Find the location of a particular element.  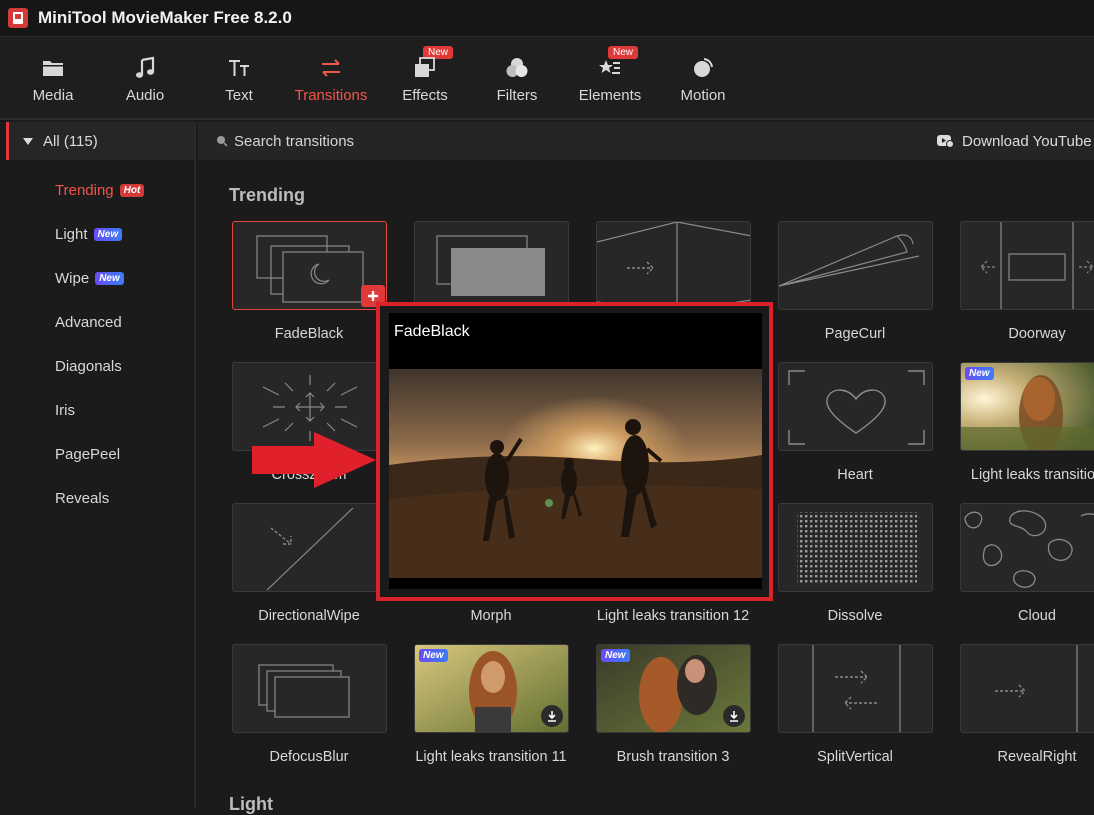

plus-icon is located at coordinates (373, 296).